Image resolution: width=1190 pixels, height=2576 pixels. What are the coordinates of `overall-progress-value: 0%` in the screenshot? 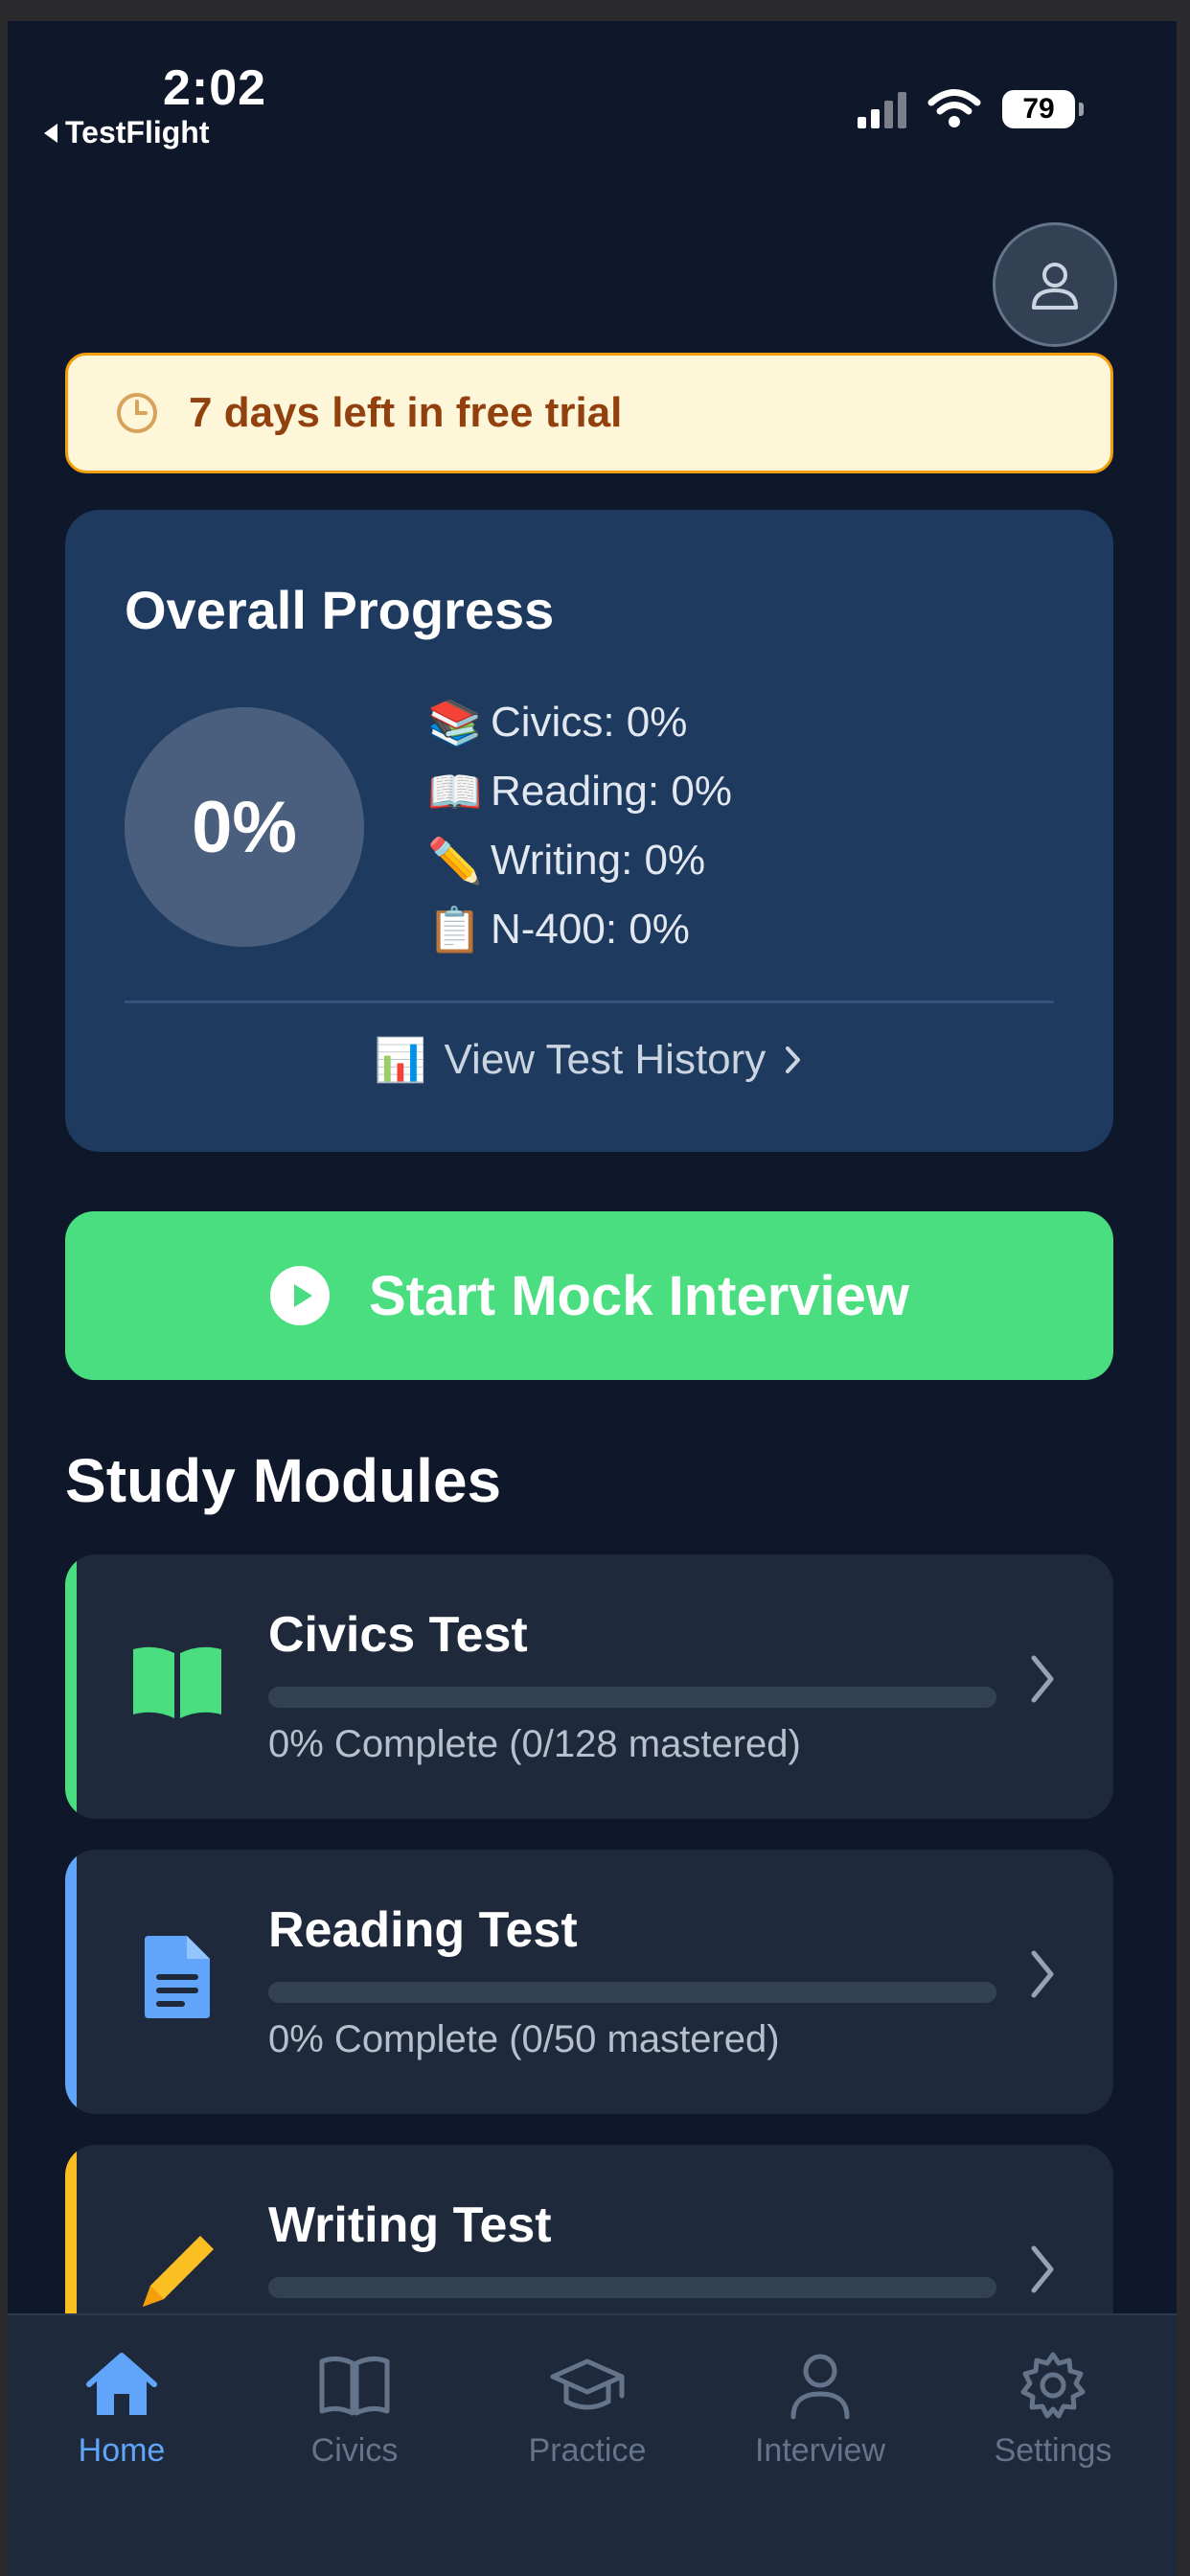 It's located at (245, 827).